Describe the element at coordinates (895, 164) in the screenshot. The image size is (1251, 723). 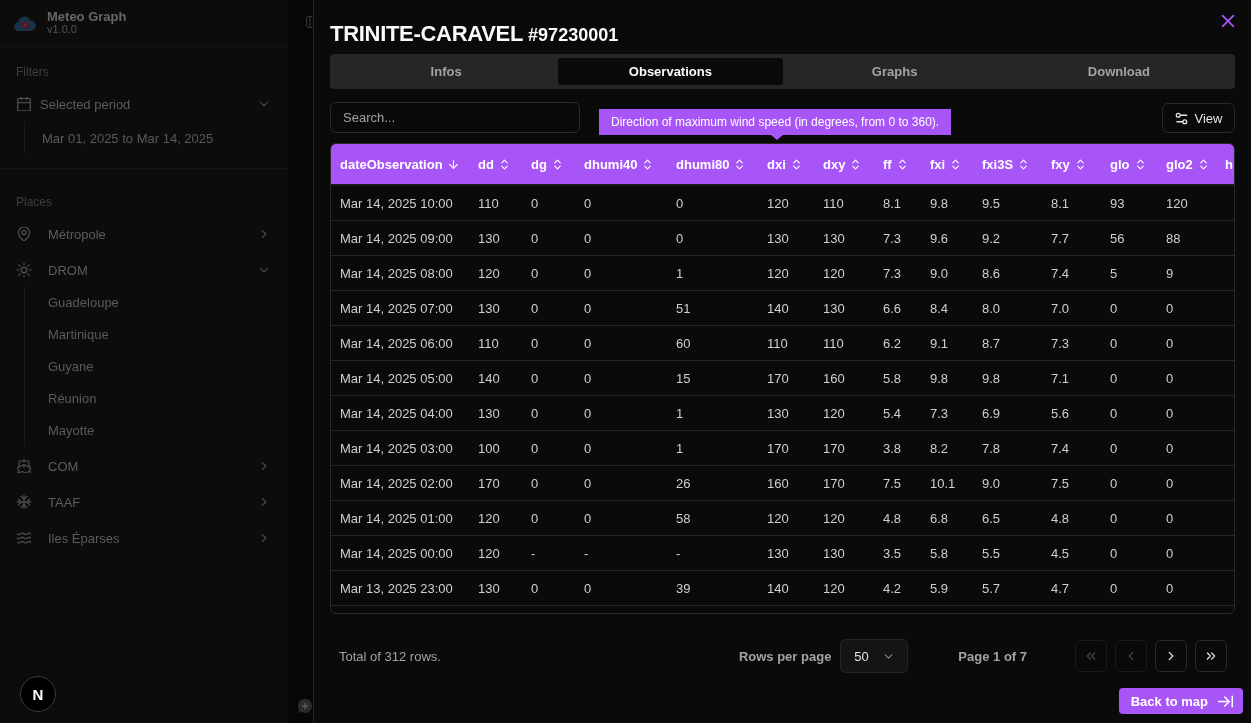
I see `column-header: ff` at that location.